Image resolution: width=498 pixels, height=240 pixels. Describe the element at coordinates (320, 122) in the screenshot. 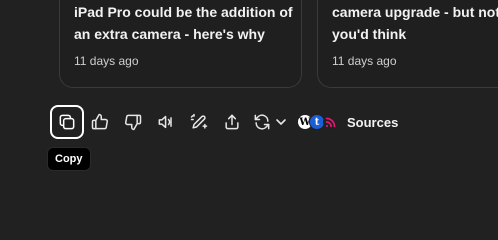

I see `source-favicons: W t` at that location.